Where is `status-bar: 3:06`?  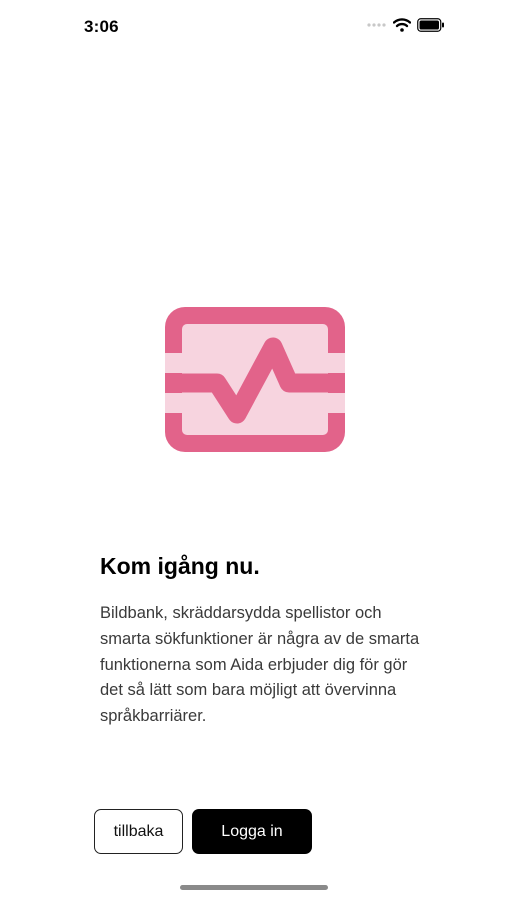 status-bar: 3:06 is located at coordinates (253, 27).